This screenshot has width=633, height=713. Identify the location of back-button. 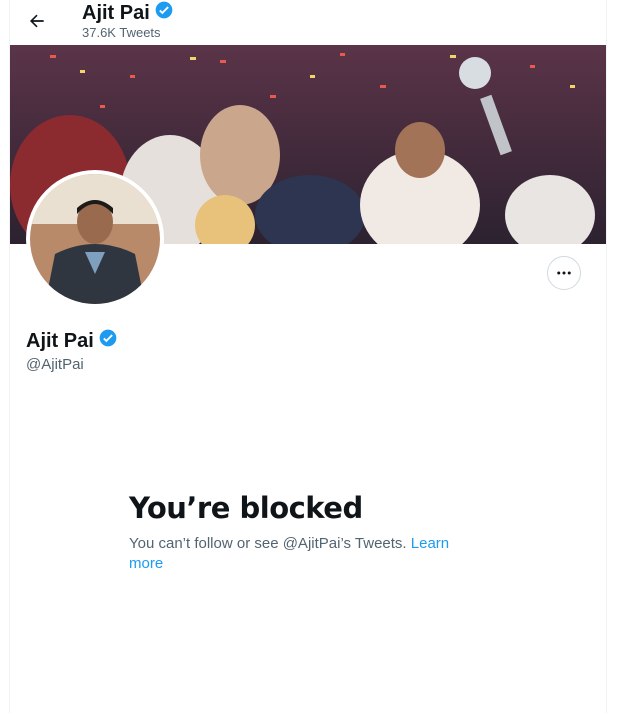
(37, 21).